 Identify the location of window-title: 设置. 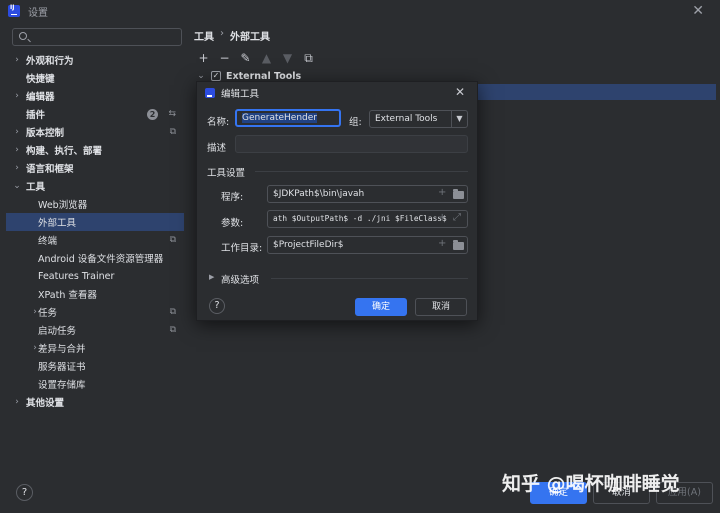
(38, 13).